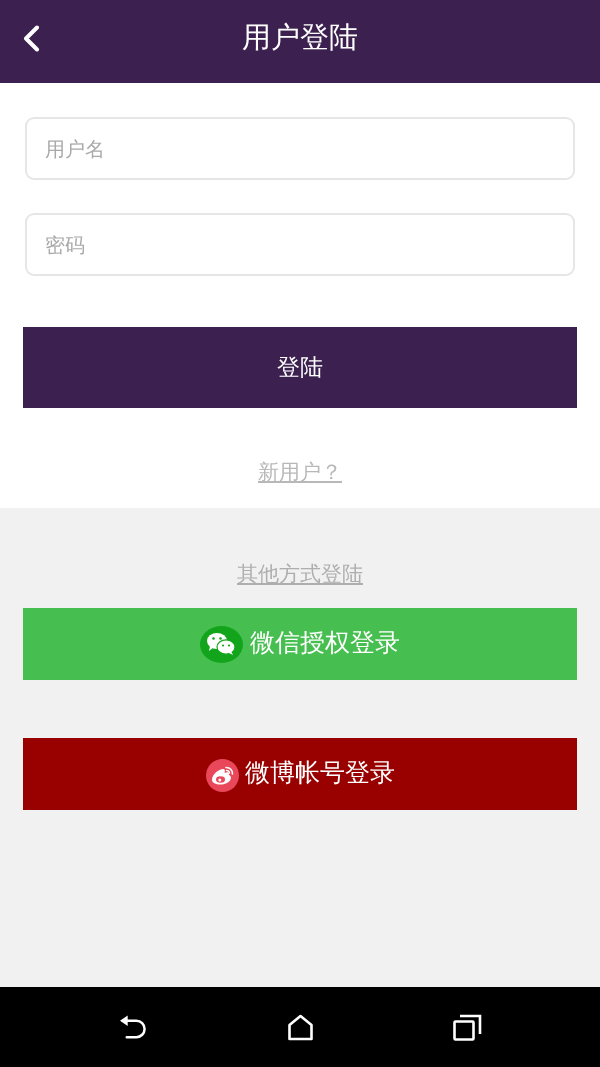  What do you see at coordinates (300, 148) in the screenshot?
I see `username-field: 用户名` at bounding box center [300, 148].